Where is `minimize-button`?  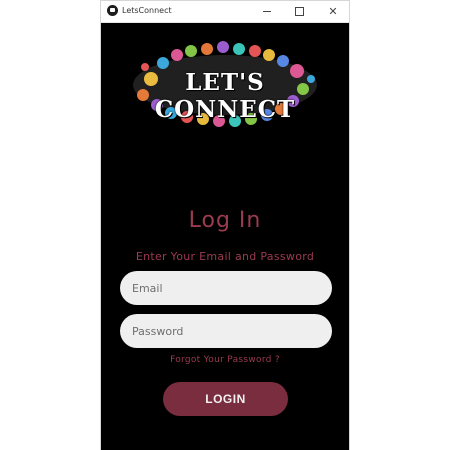
minimize-button is located at coordinates (267, 11).